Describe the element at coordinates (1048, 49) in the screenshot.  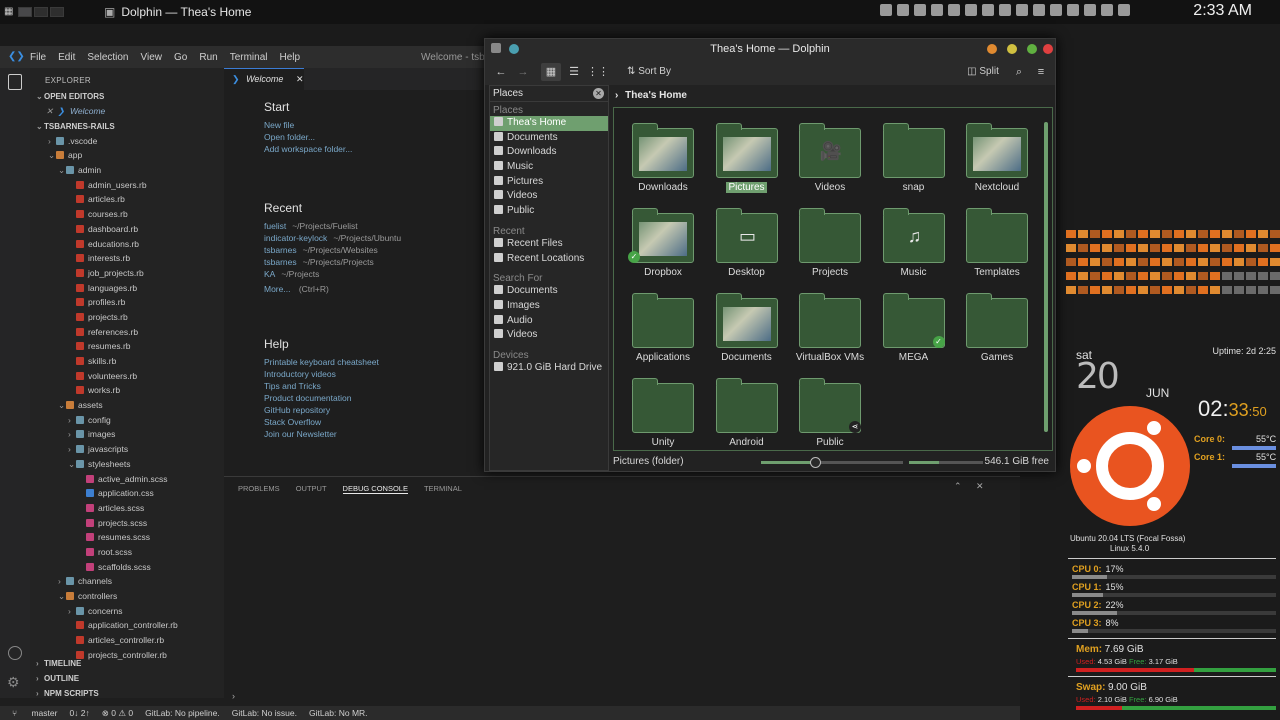
I see `close-button` at that location.